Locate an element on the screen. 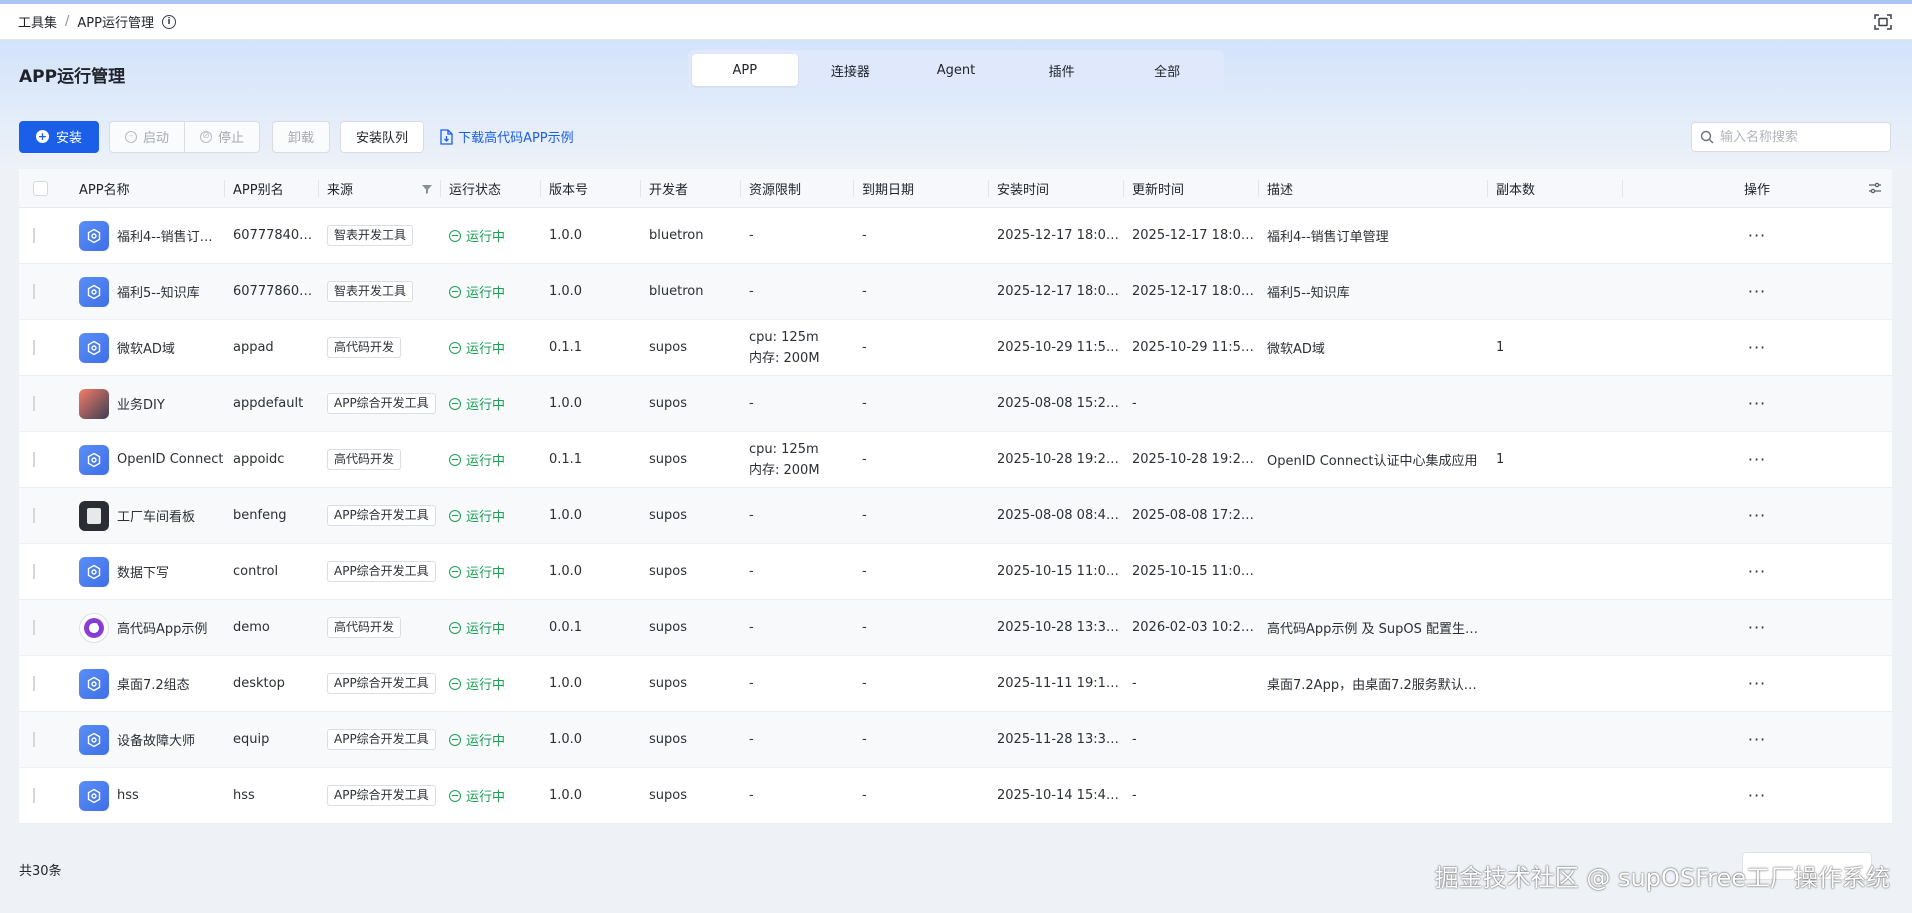  info-icon: i is located at coordinates (168, 21).